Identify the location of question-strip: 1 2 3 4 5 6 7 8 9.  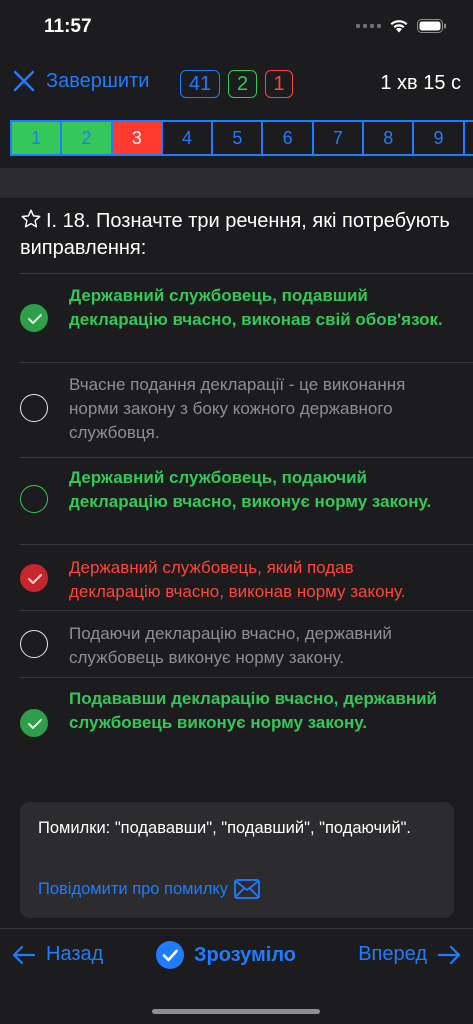
(241, 138).